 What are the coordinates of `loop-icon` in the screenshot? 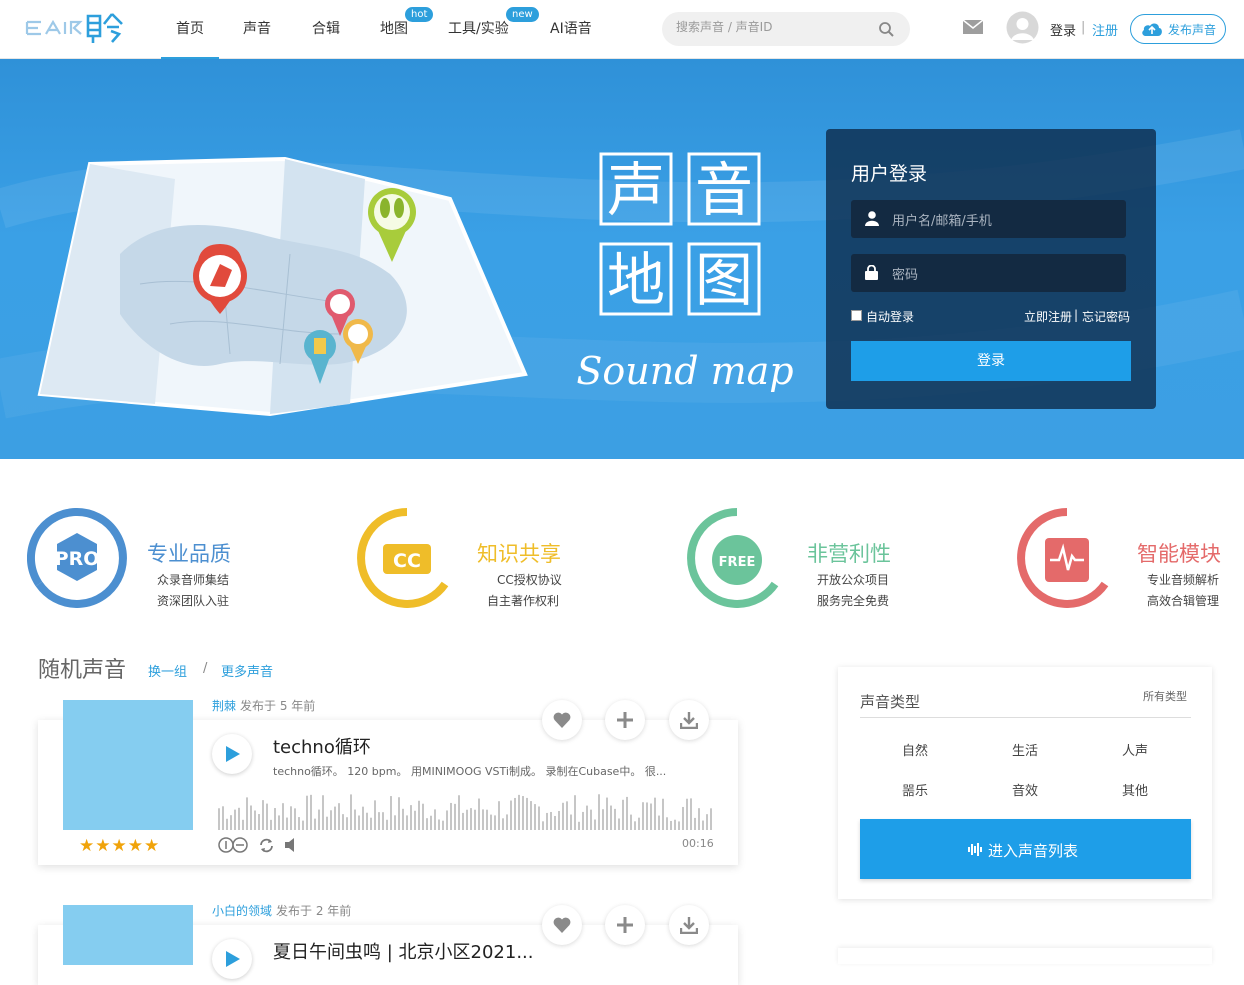 It's located at (266, 845).